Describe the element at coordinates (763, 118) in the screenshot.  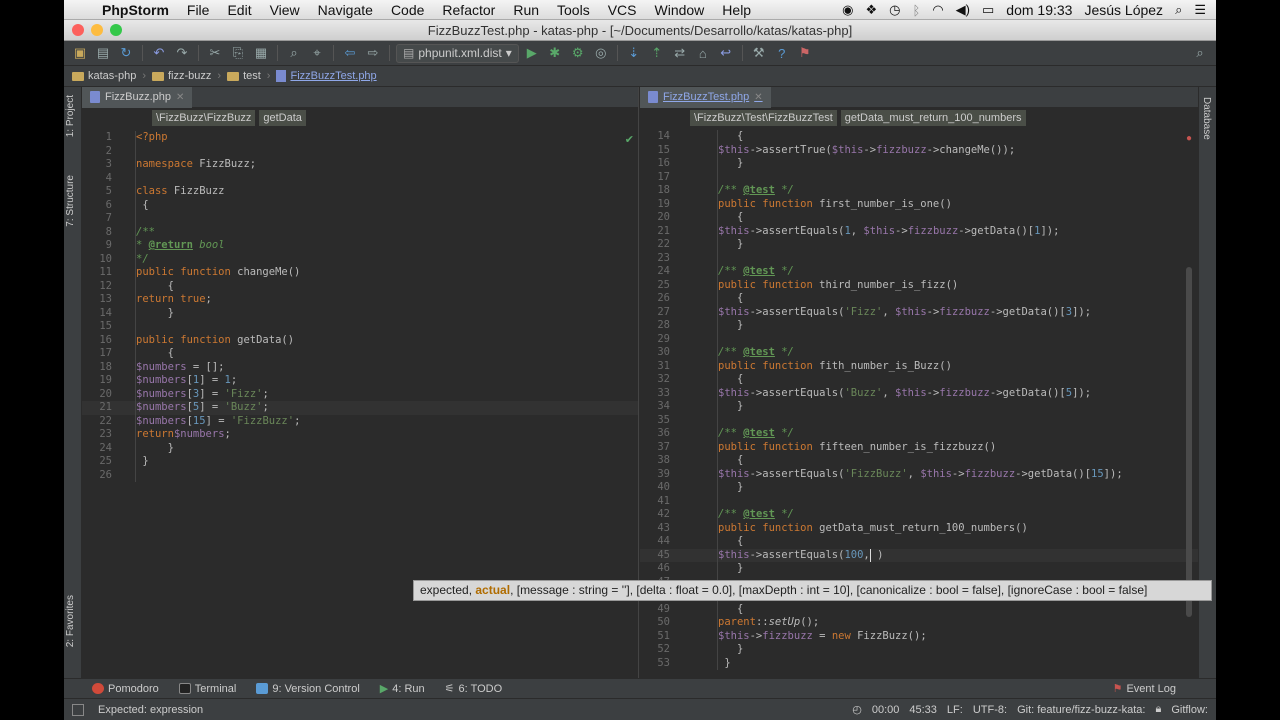
I see `breadcrumb-class: \FizzBuzz\Test\FizzBuzzTest` at that location.